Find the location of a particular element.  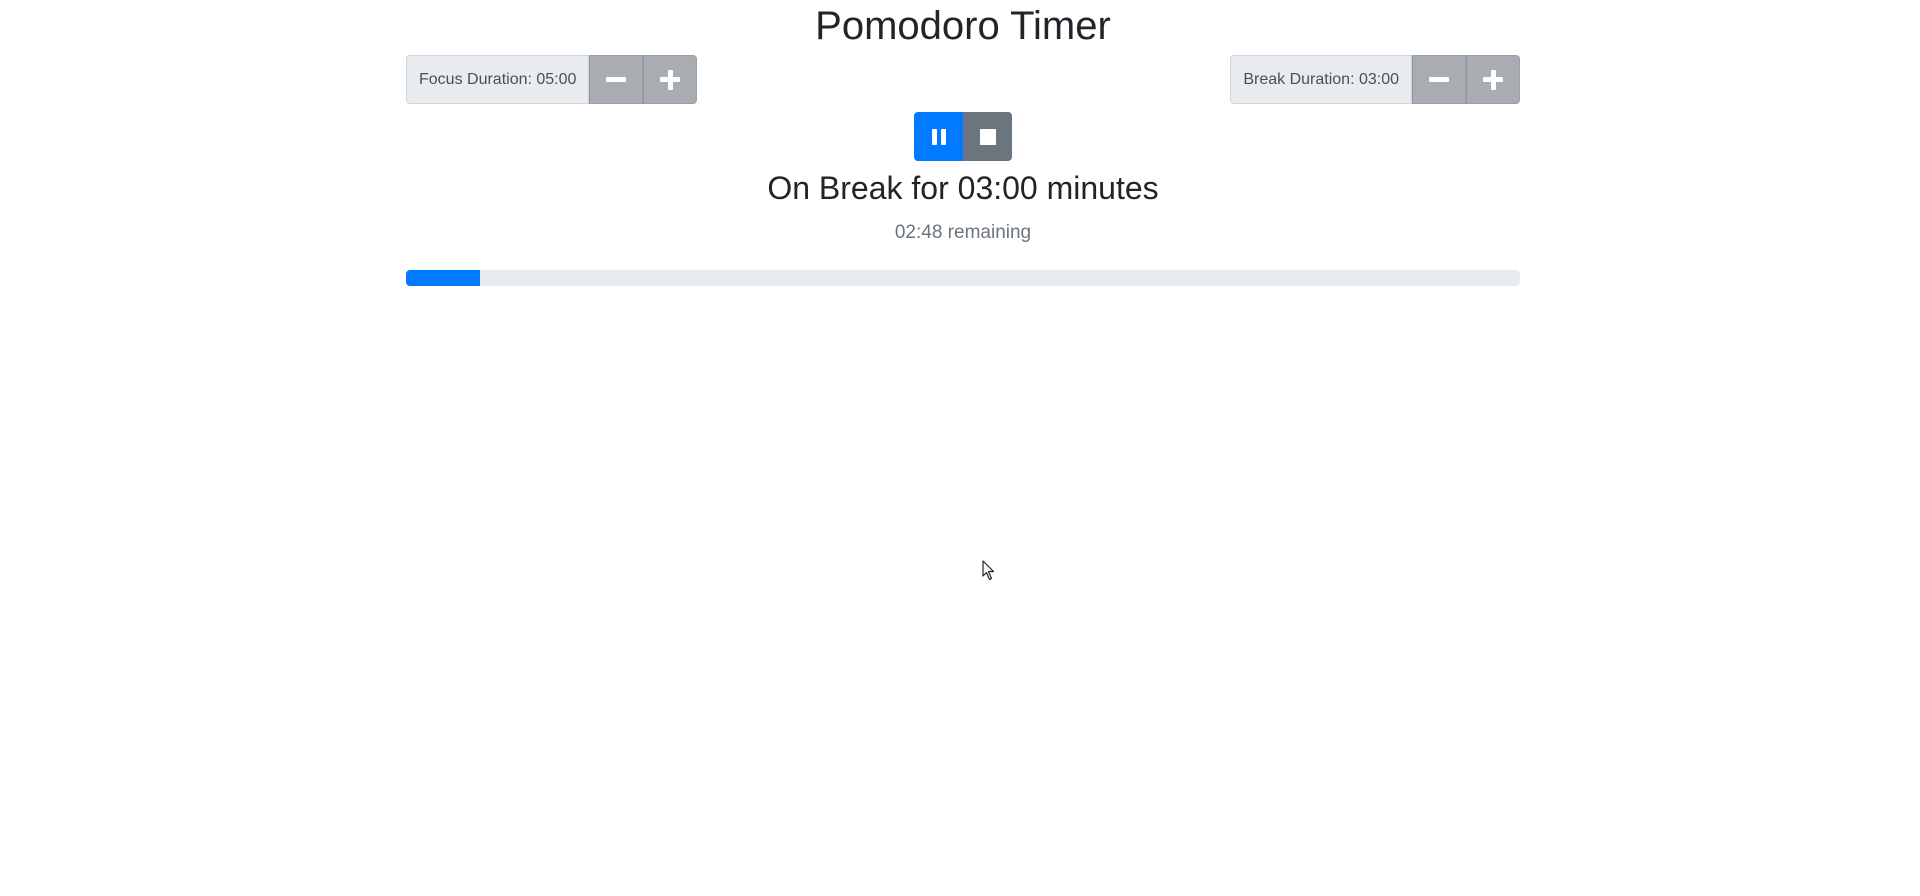

focus-decrement-button is located at coordinates (616, 79).